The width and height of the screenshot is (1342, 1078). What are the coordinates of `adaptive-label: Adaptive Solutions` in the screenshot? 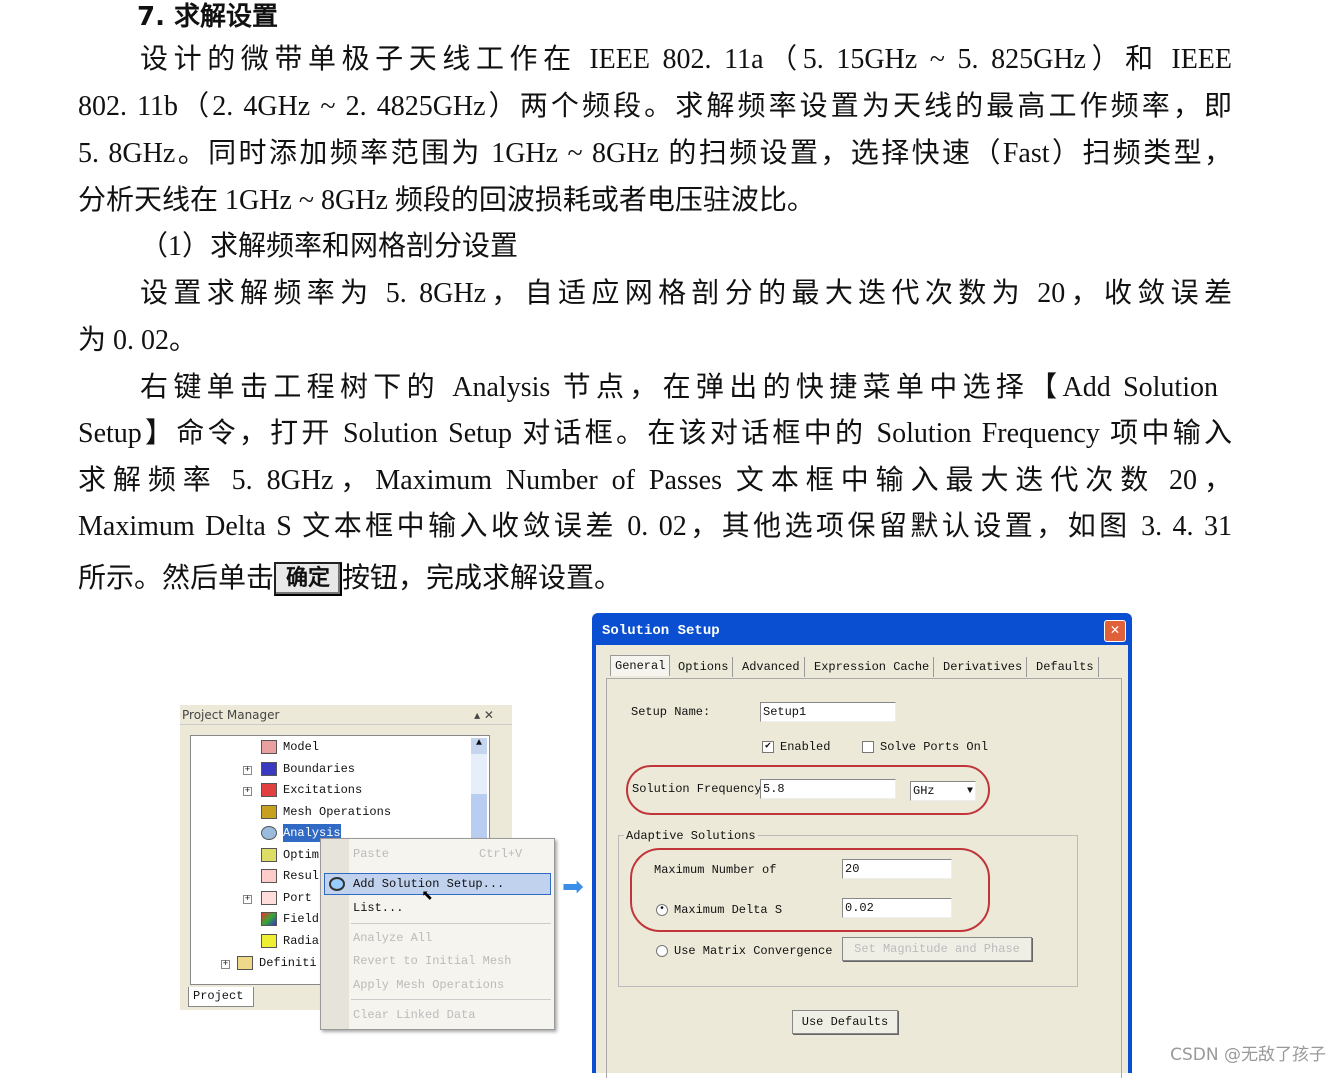 It's located at (691, 836).